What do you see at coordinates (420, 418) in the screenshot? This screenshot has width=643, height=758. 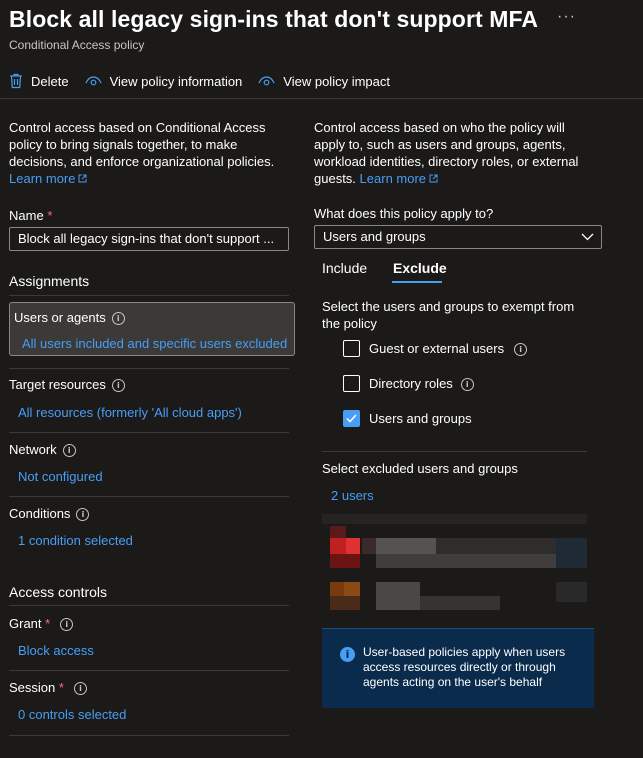 I see `users-and-groups-label: Users and groups` at bounding box center [420, 418].